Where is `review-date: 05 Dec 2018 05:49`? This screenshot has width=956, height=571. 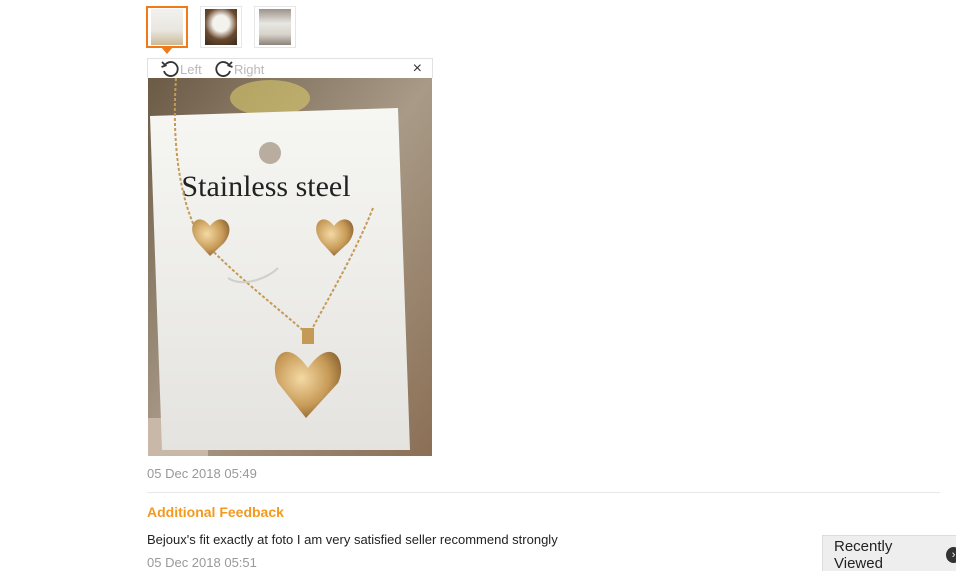
review-date: 05 Dec 2018 05:49 is located at coordinates (202, 473).